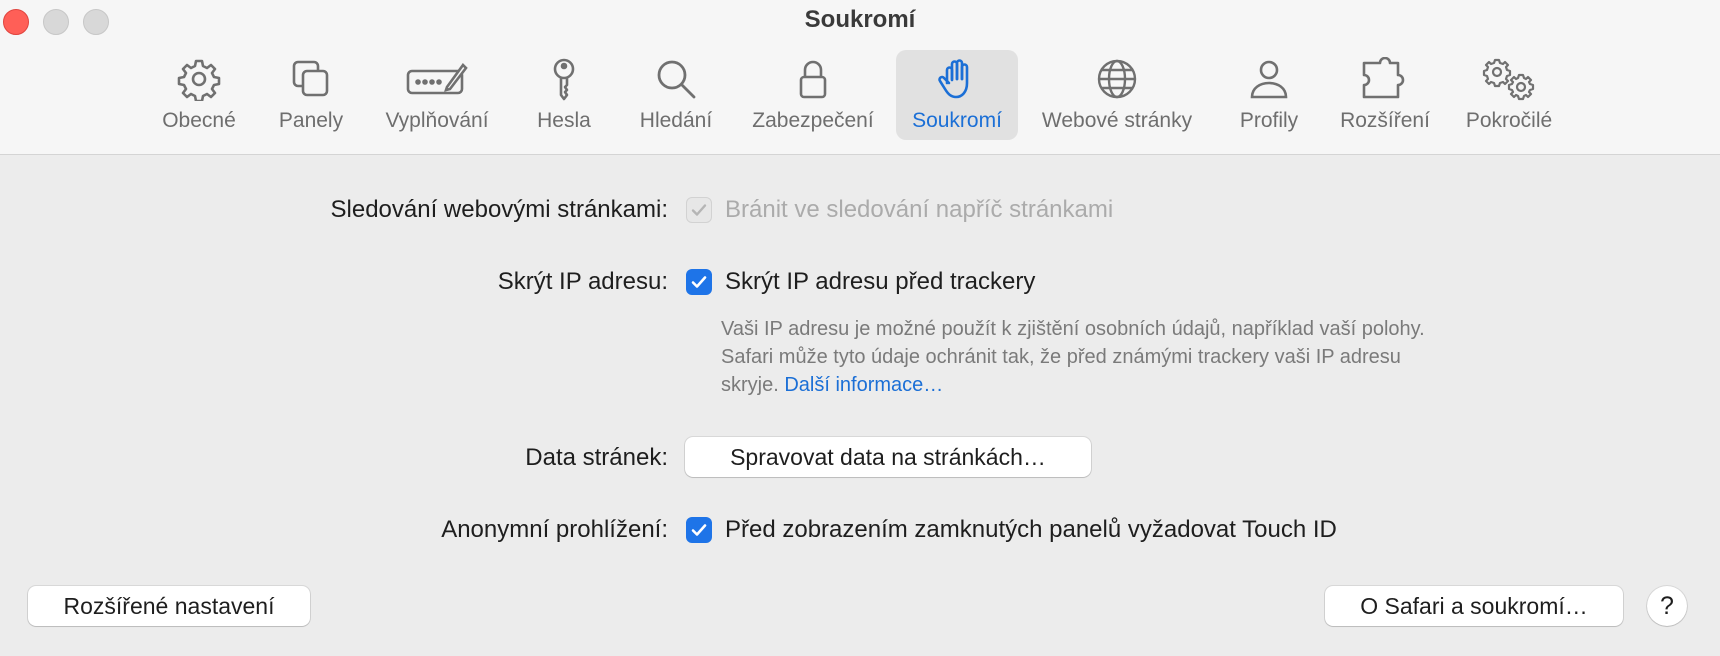 The image size is (1720, 656). What do you see at coordinates (953, 79) in the screenshot?
I see `hand-icon` at bounding box center [953, 79].